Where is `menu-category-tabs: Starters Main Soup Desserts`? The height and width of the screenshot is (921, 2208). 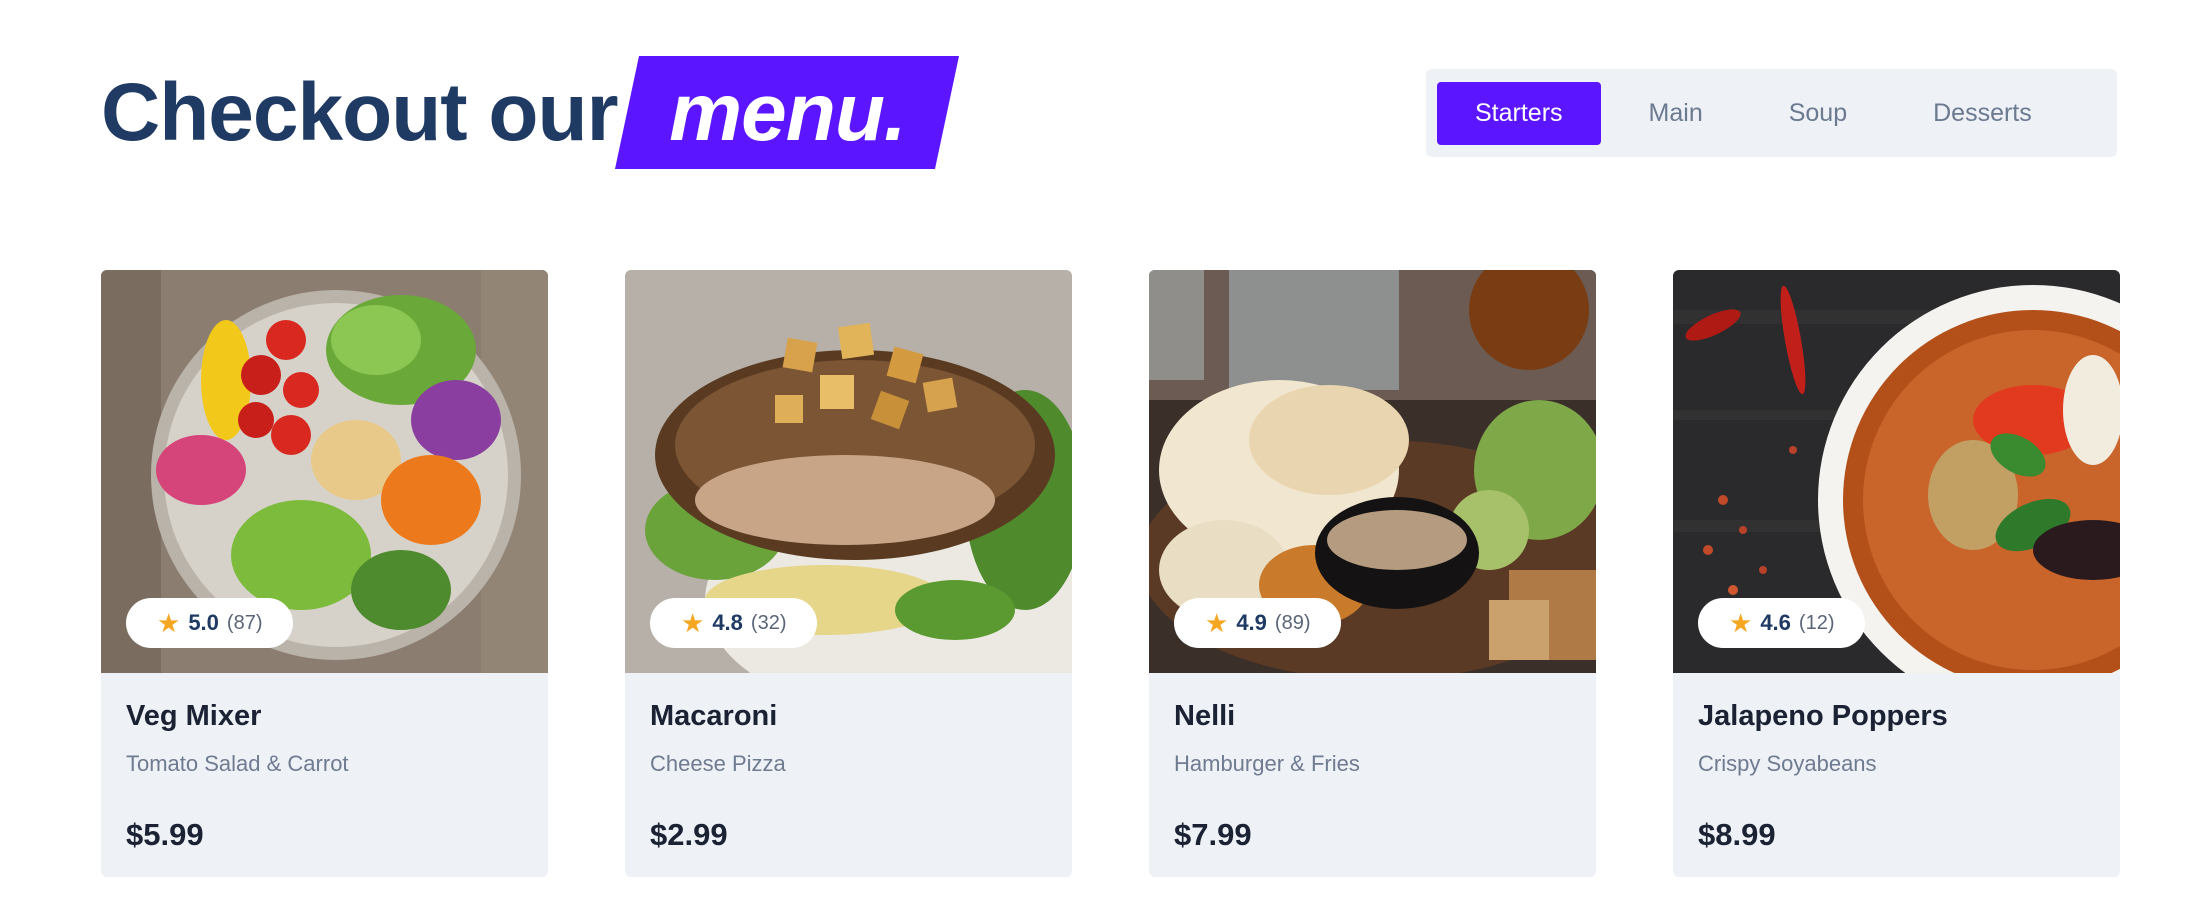 menu-category-tabs: Starters Main Soup Desserts is located at coordinates (1771, 113).